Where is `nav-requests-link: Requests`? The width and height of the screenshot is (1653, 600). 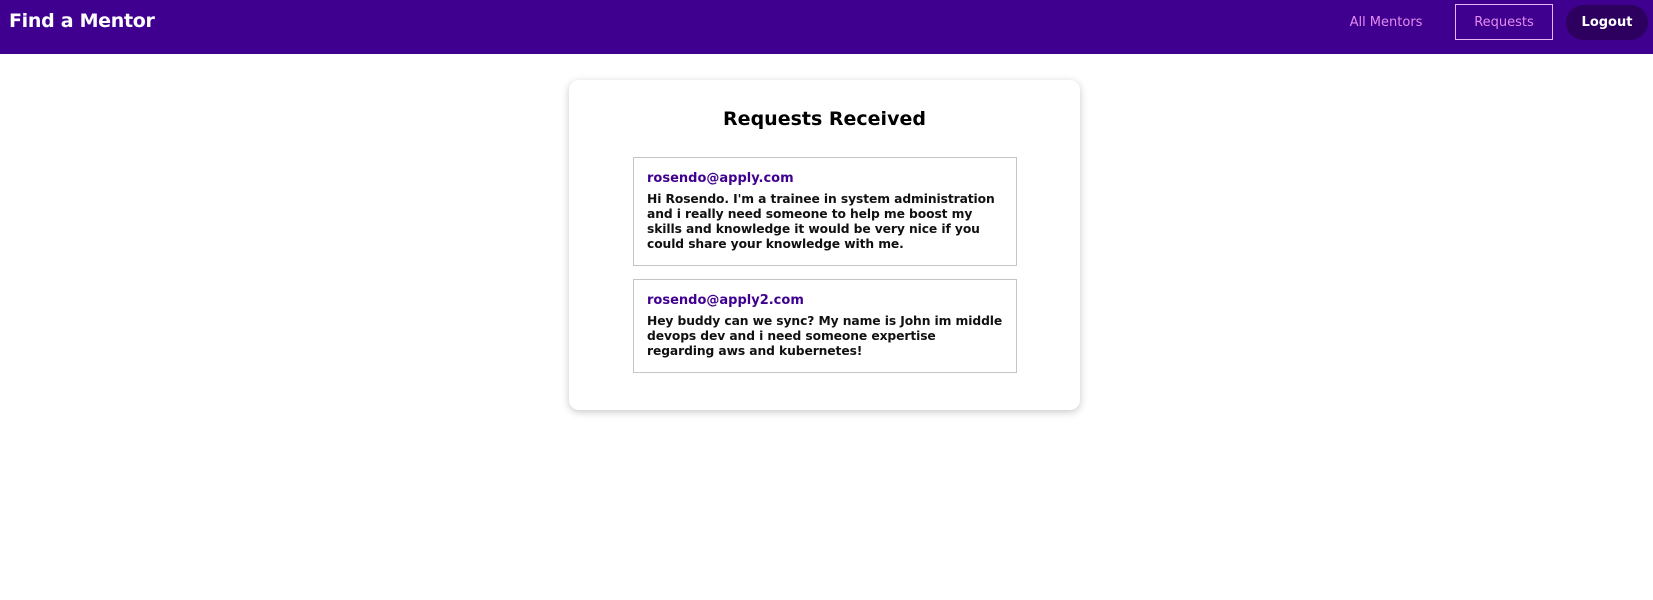 nav-requests-link: Requests is located at coordinates (1504, 22).